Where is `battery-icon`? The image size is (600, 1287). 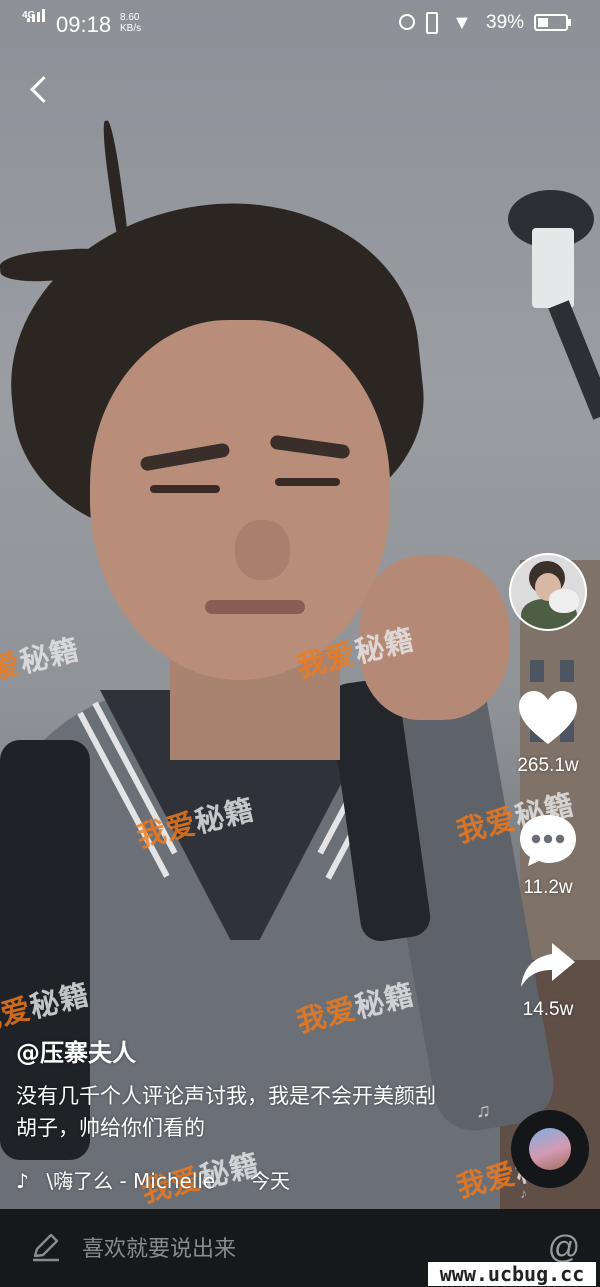
battery-icon is located at coordinates (551, 22).